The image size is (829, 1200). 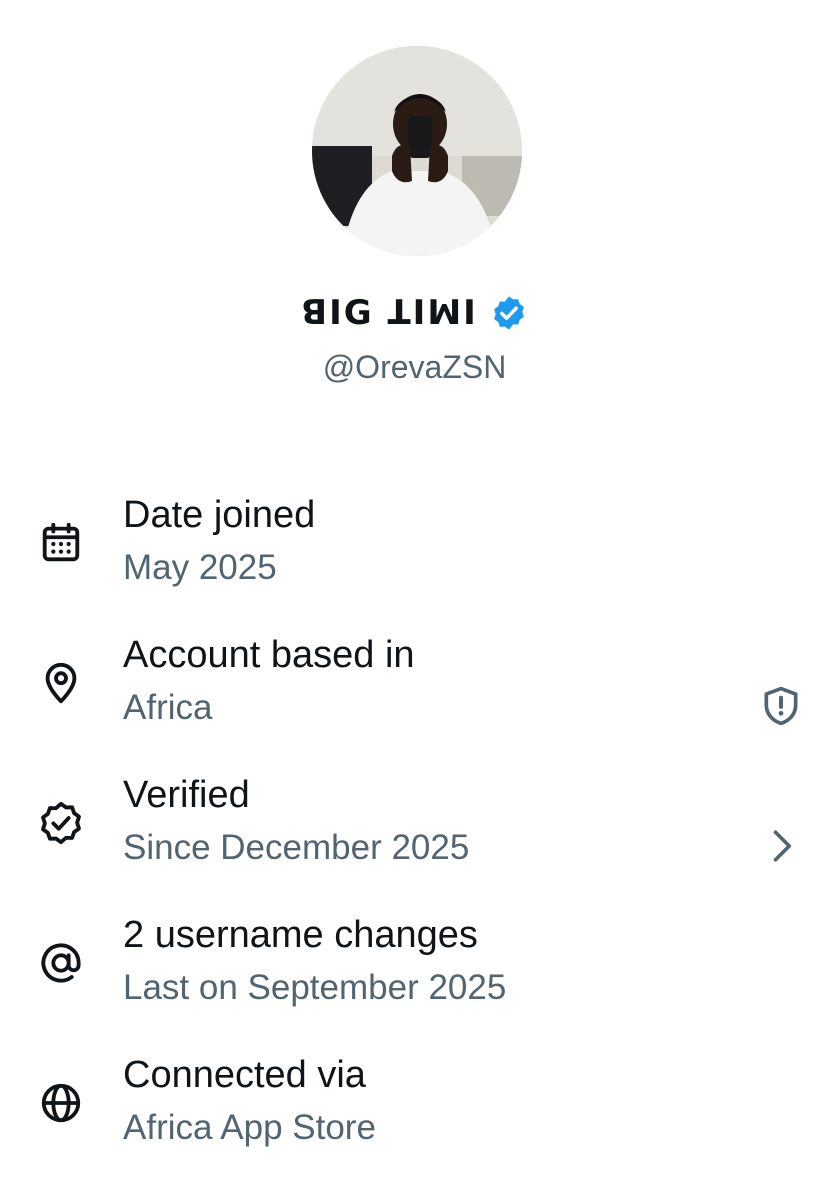 I want to click on account-location-title: Account based in, so click(x=269, y=655).